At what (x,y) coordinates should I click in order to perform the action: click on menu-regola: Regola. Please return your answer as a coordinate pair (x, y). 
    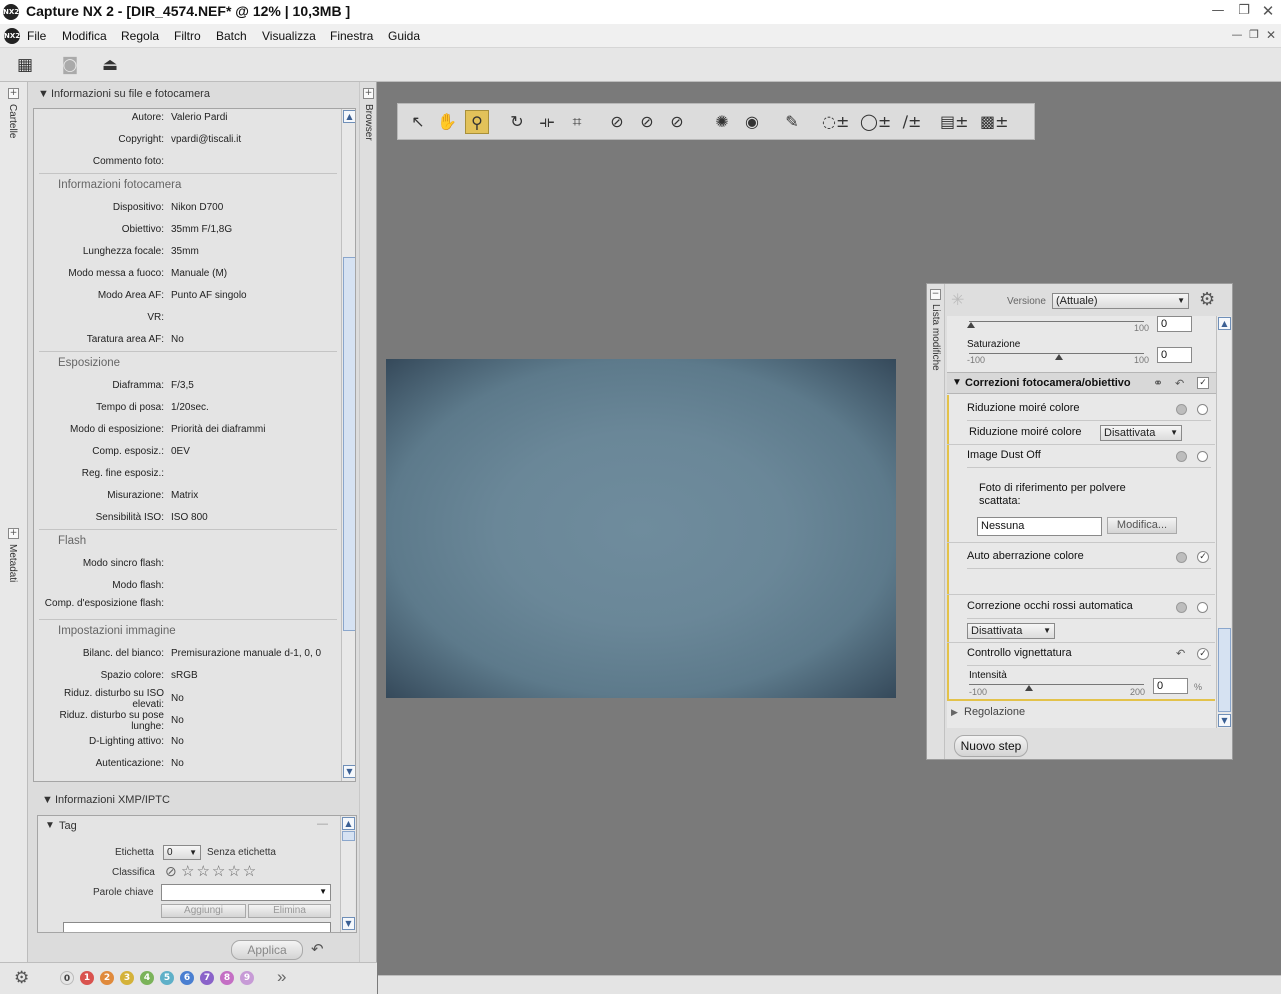
    Looking at the image, I should click on (140, 36).